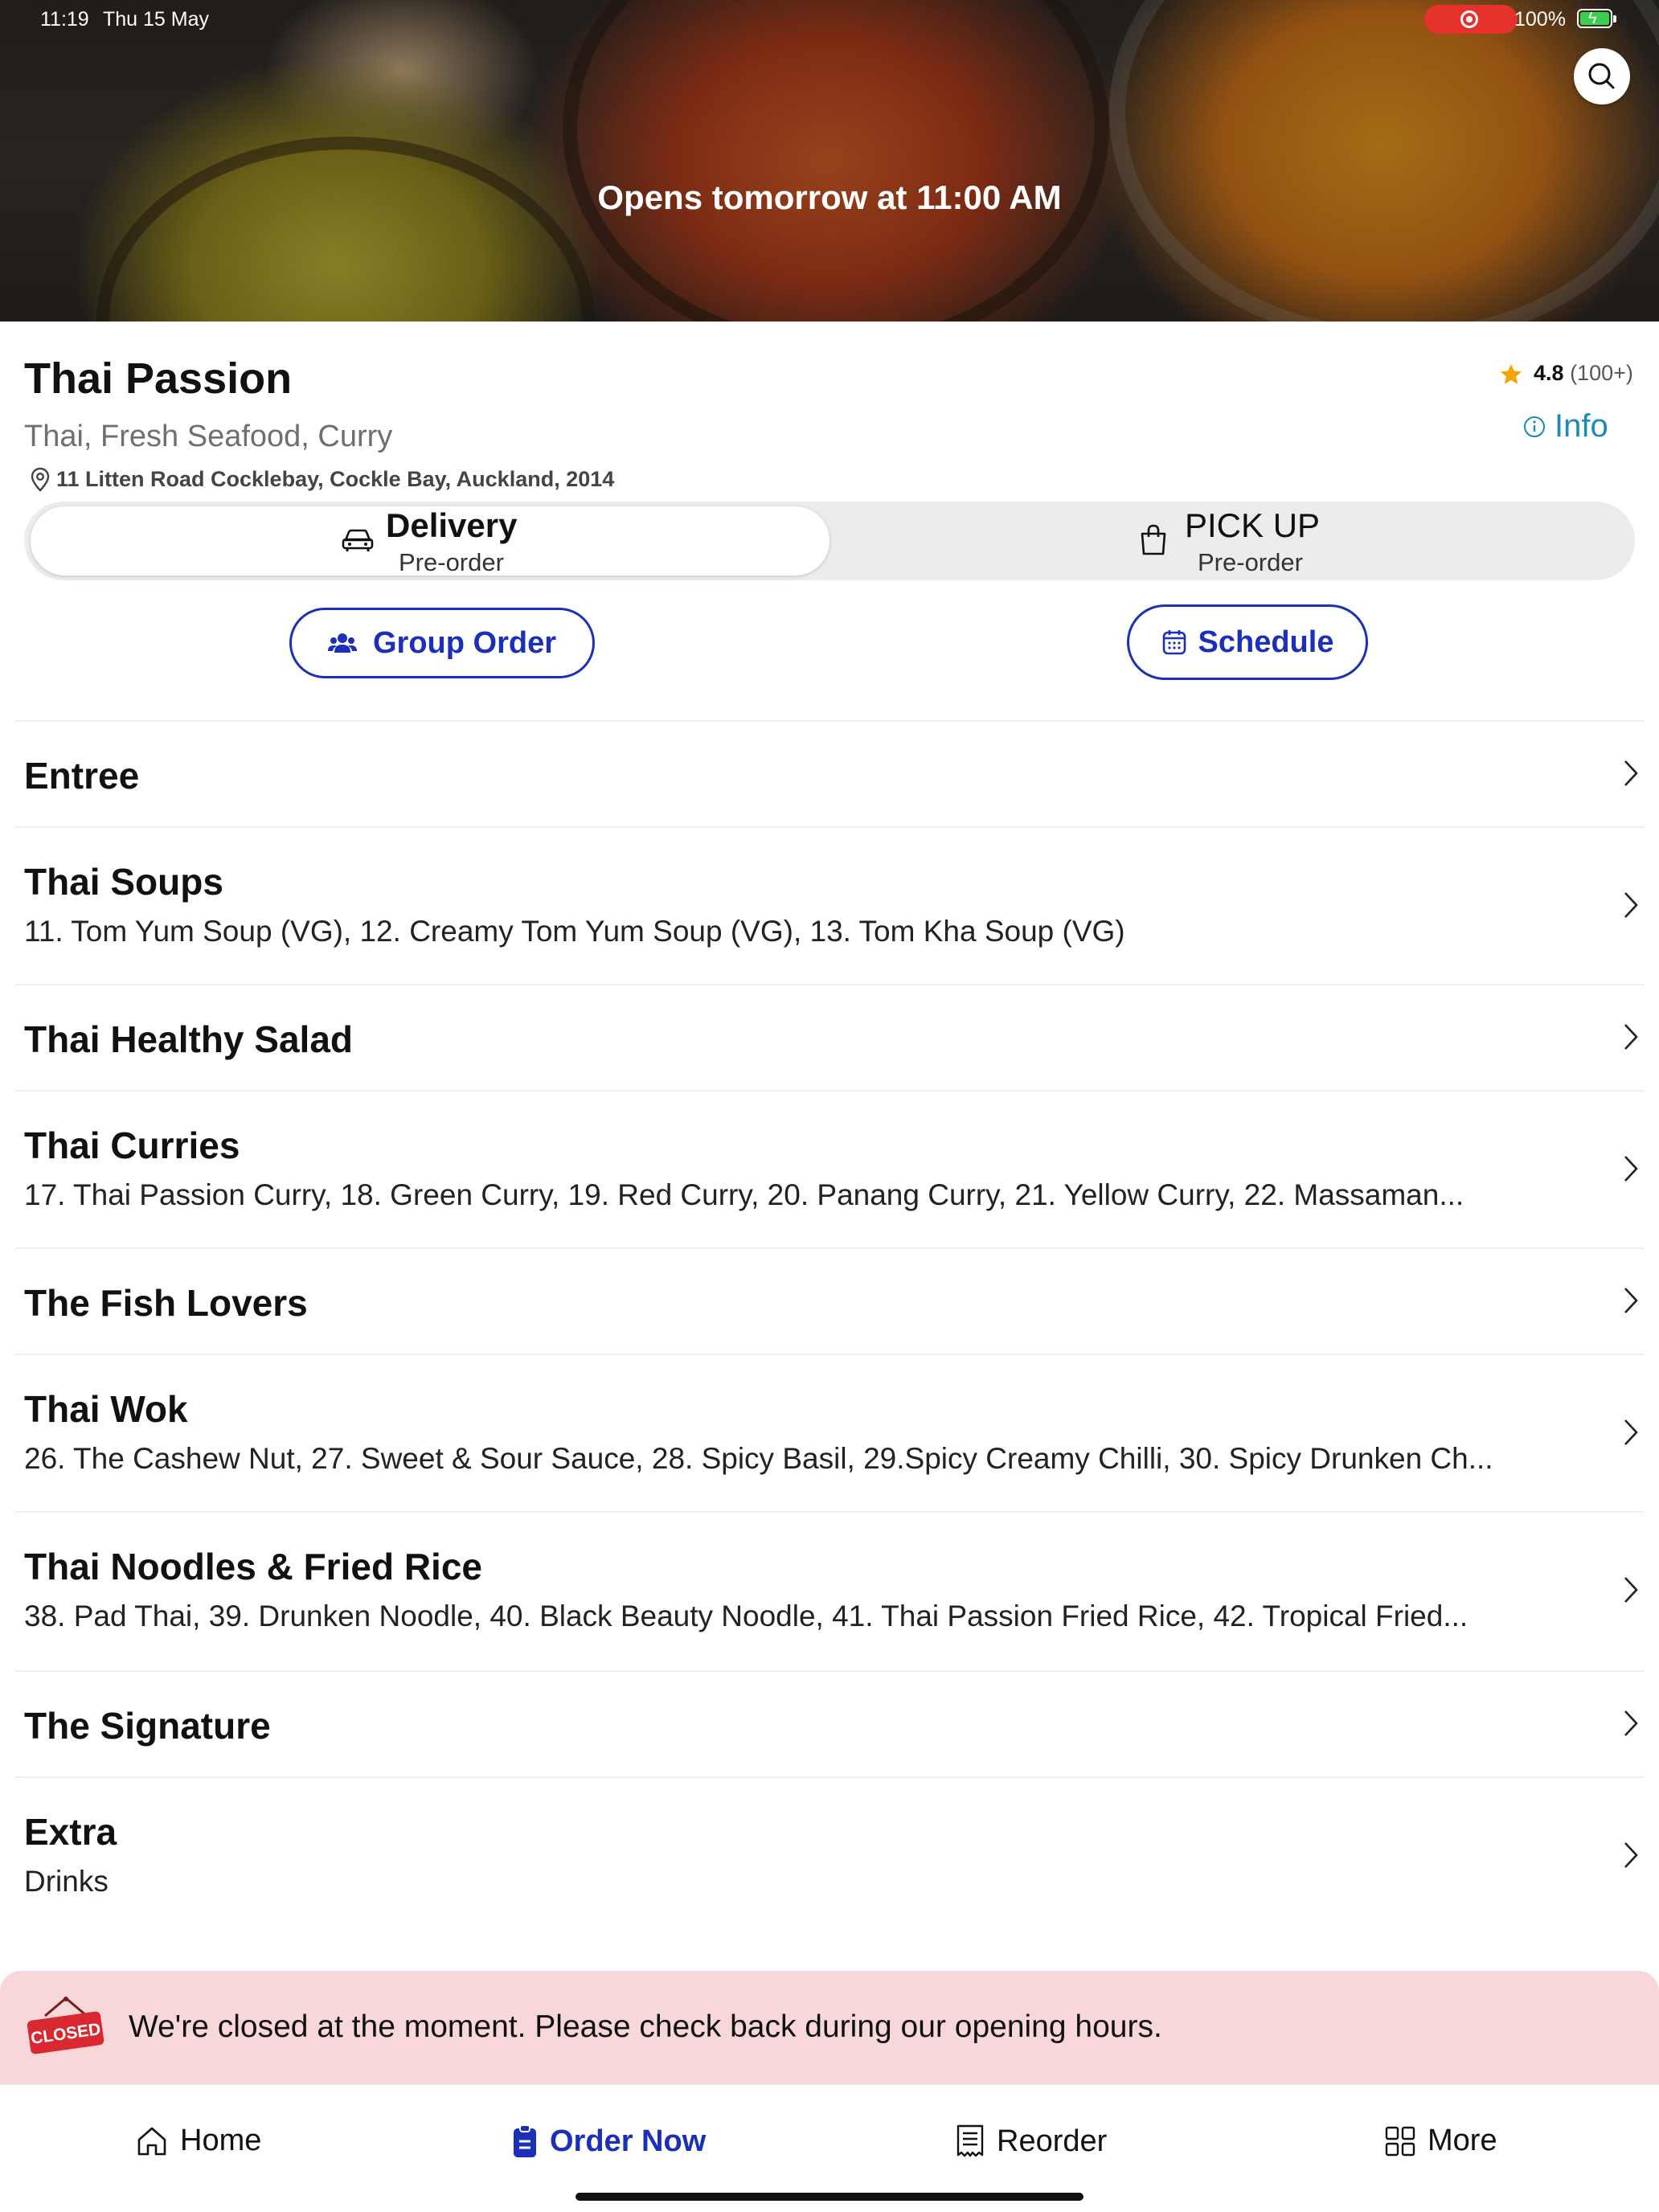  I want to click on restaurant-cuisine: Thai, Fresh Seafood, Curry, so click(208, 436).